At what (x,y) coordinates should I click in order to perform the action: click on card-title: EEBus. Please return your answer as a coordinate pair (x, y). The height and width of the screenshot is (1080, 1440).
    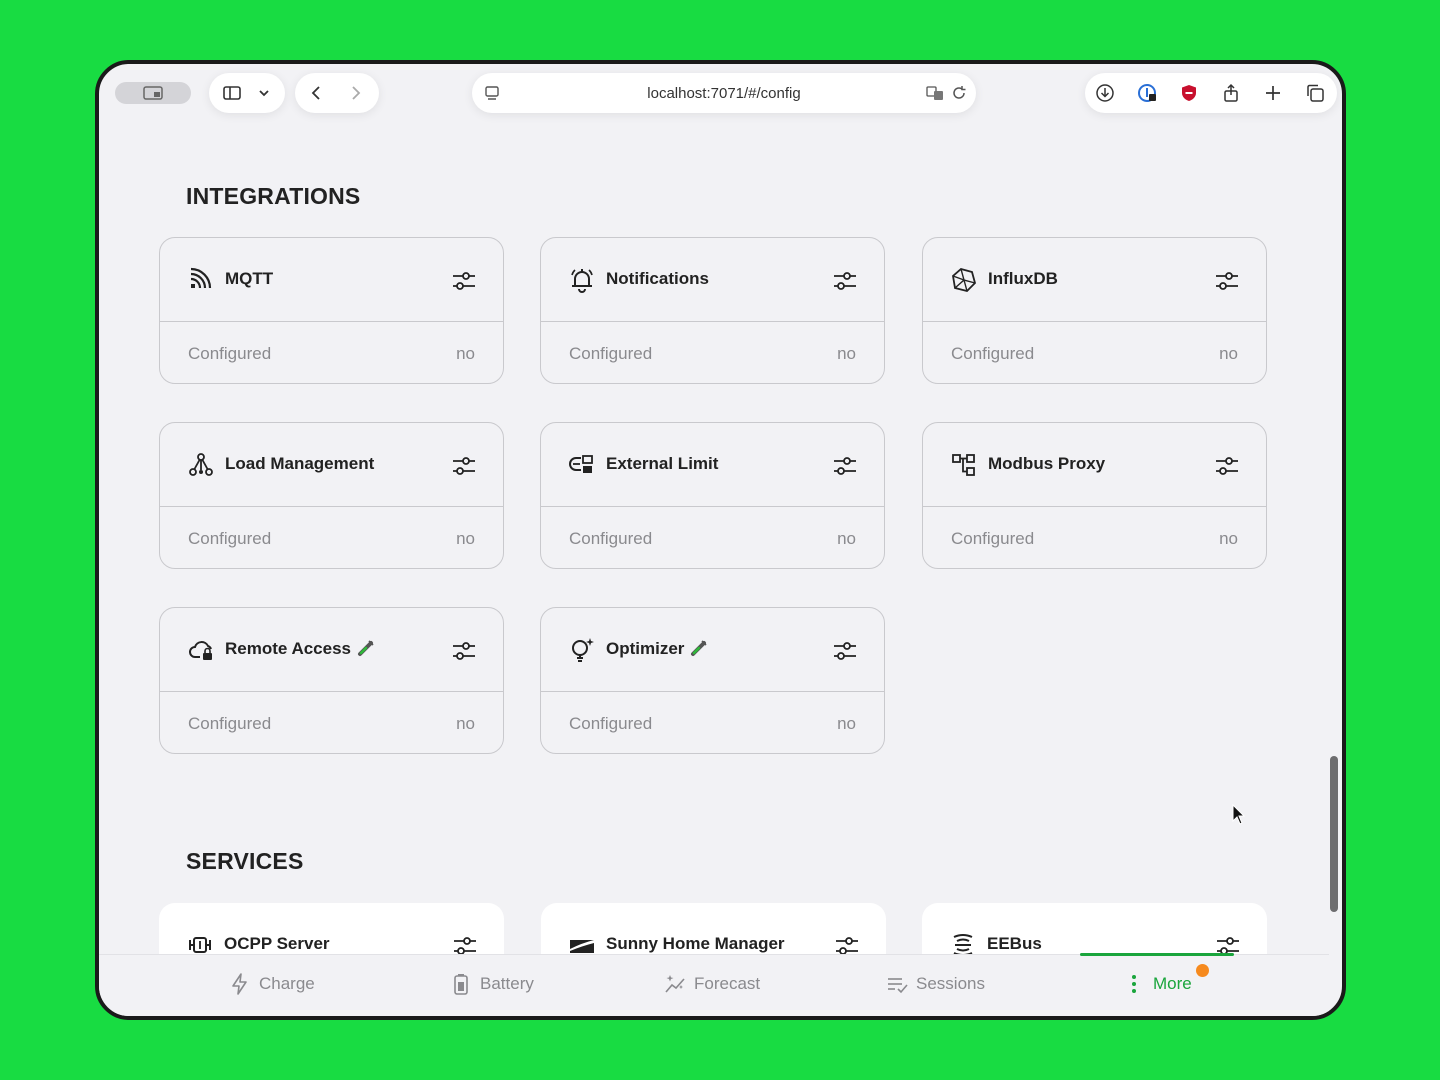
    Looking at the image, I should click on (1014, 943).